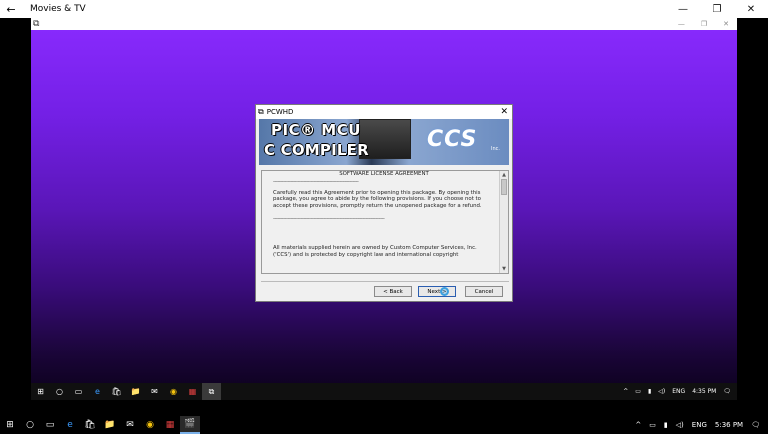  Describe the element at coordinates (495, 149) in the screenshot. I see `ccs-logo-suffix: Inc.` at that location.